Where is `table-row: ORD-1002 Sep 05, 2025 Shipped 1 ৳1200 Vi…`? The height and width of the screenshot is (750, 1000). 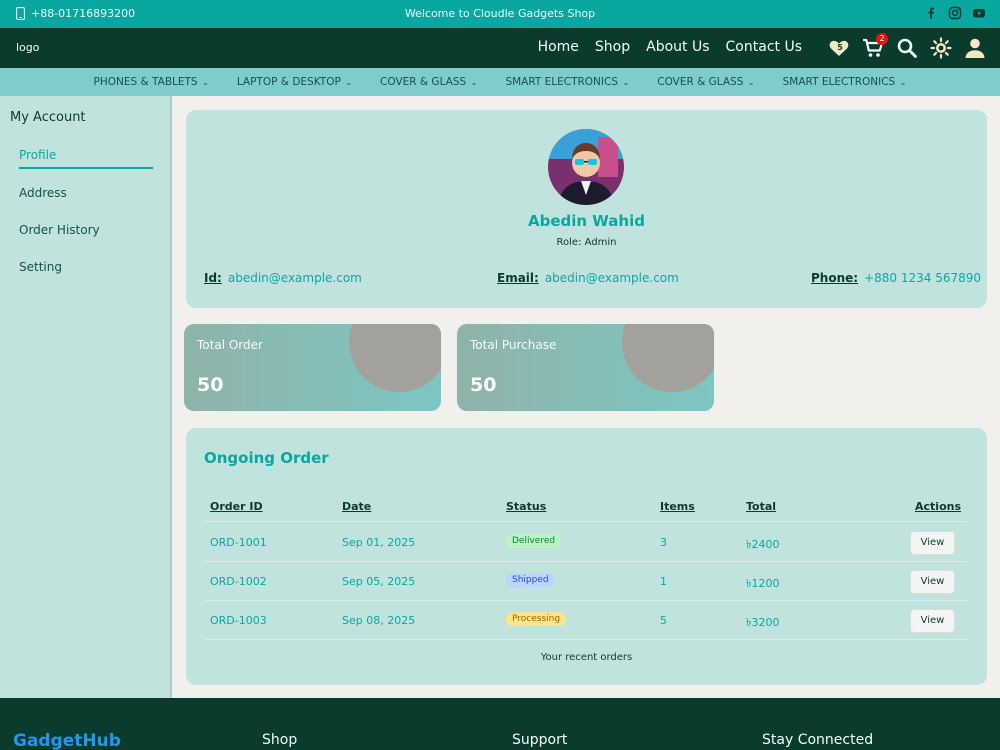 table-row: ORD-1002 Sep 05, 2025 Shipped 1 ৳1200 Vi… is located at coordinates (585, 581).